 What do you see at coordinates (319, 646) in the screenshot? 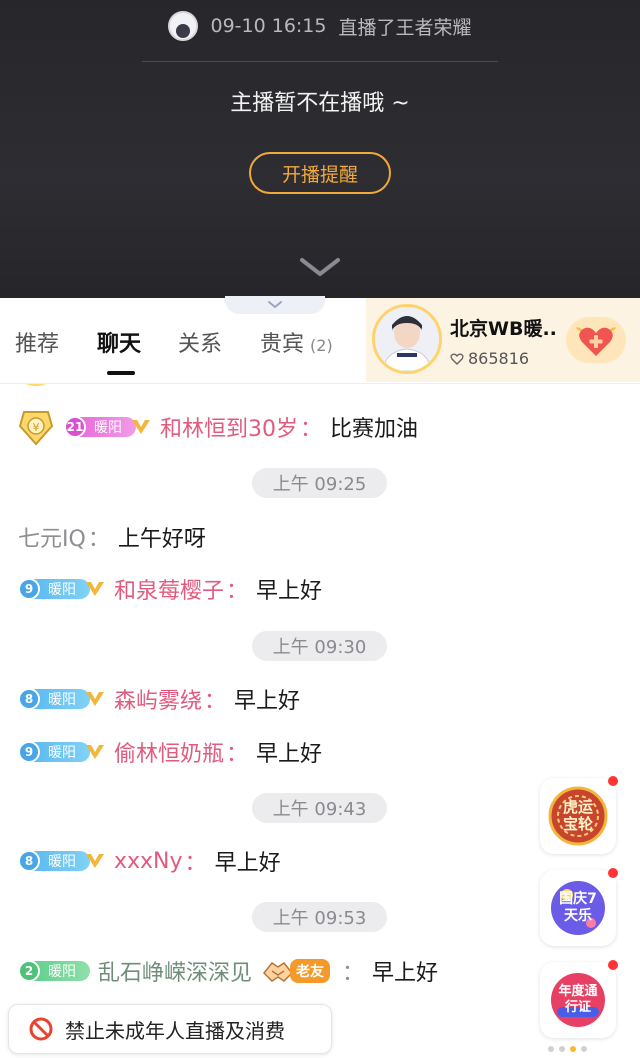
I see `chat-timestamp: 上午 09:30` at bounding box center [319, 646].